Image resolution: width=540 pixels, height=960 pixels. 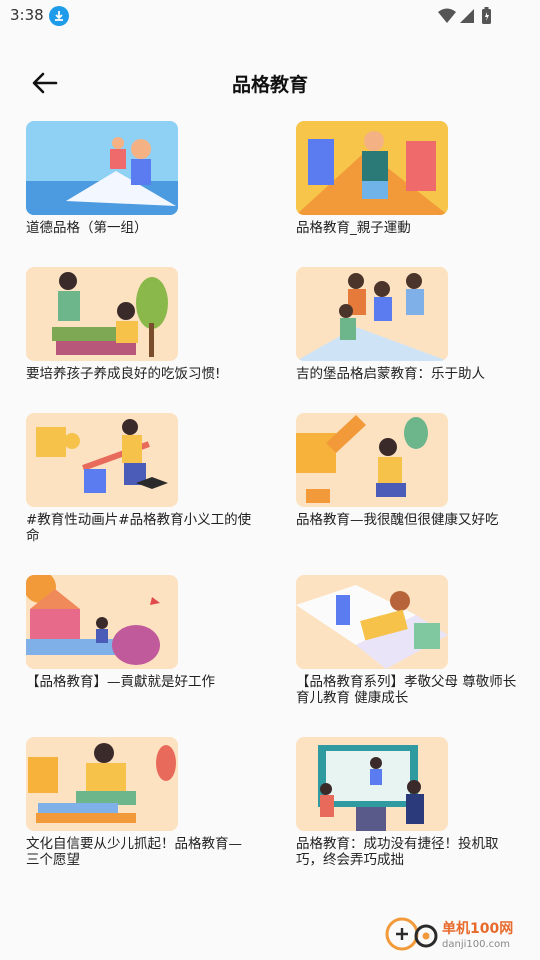 What do you see at coordinates (476, 944) in the screenshot?
I see `svg-text: danji100.com` at bounding box center [476, 944].